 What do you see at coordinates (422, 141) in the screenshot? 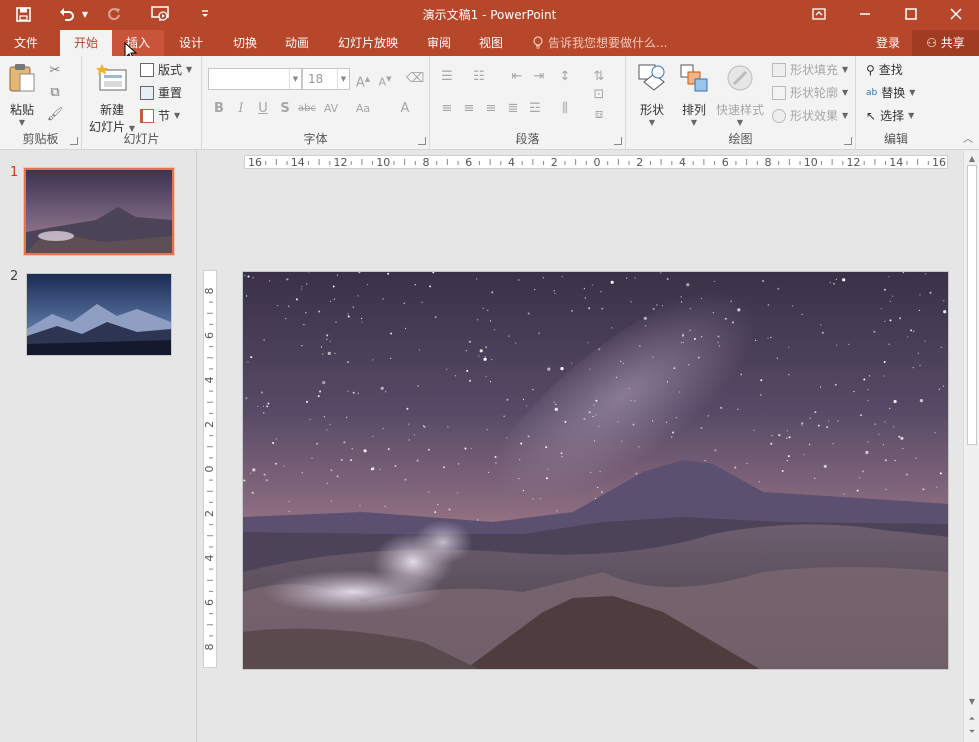
I see `font-launcher-icon` at bounding box center [422, 141].